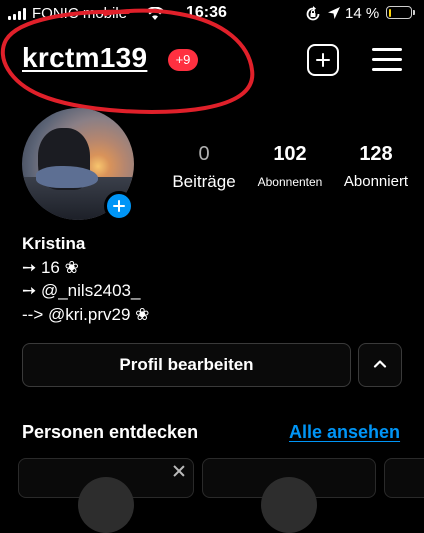 The height and width of the screenshot is (533, 424). Describe the element at coordinates (179, 471) in the screenshot. I see `close-icon` at that location.